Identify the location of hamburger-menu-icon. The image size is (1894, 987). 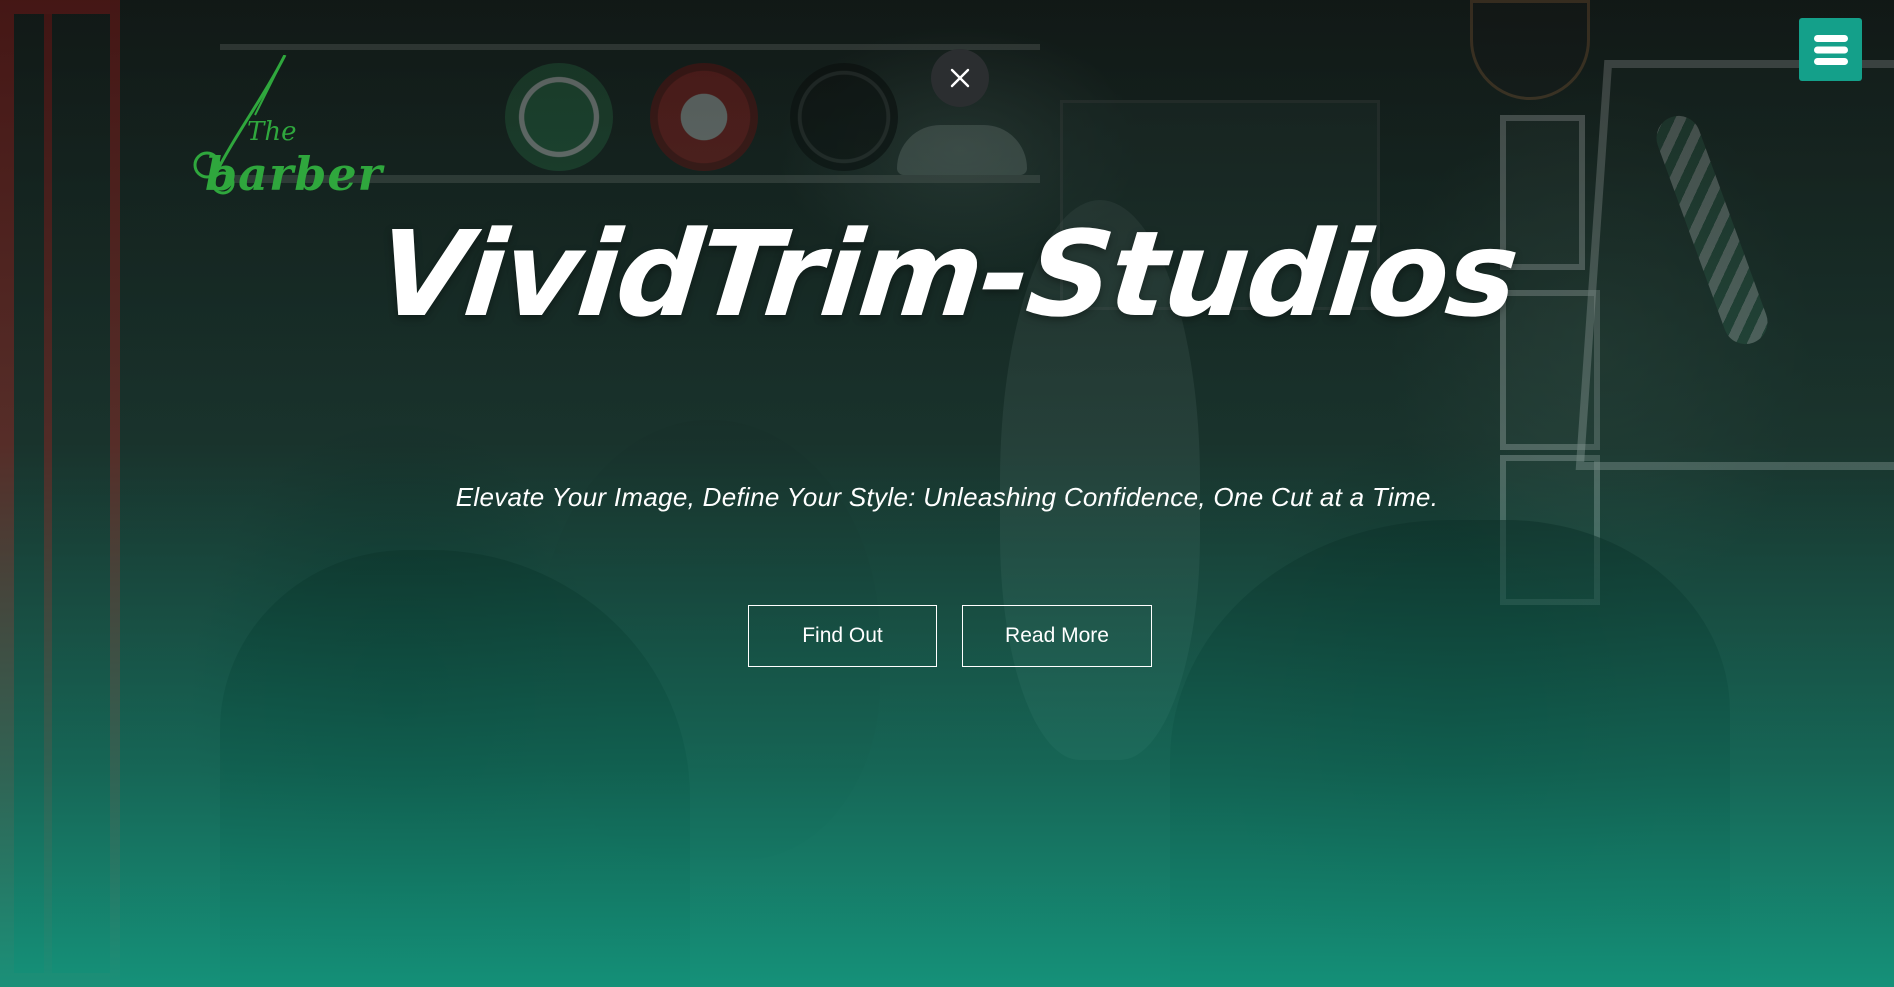
(1830, 49).